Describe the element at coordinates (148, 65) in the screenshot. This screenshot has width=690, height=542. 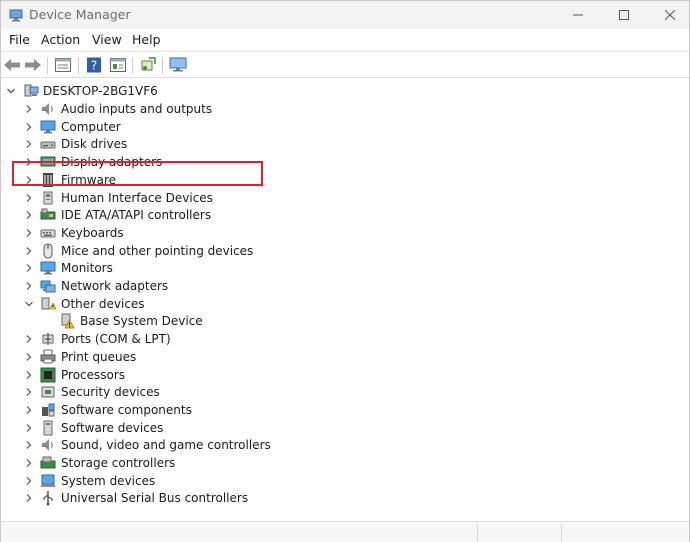
I see `scan-hardware-icon` at that location.